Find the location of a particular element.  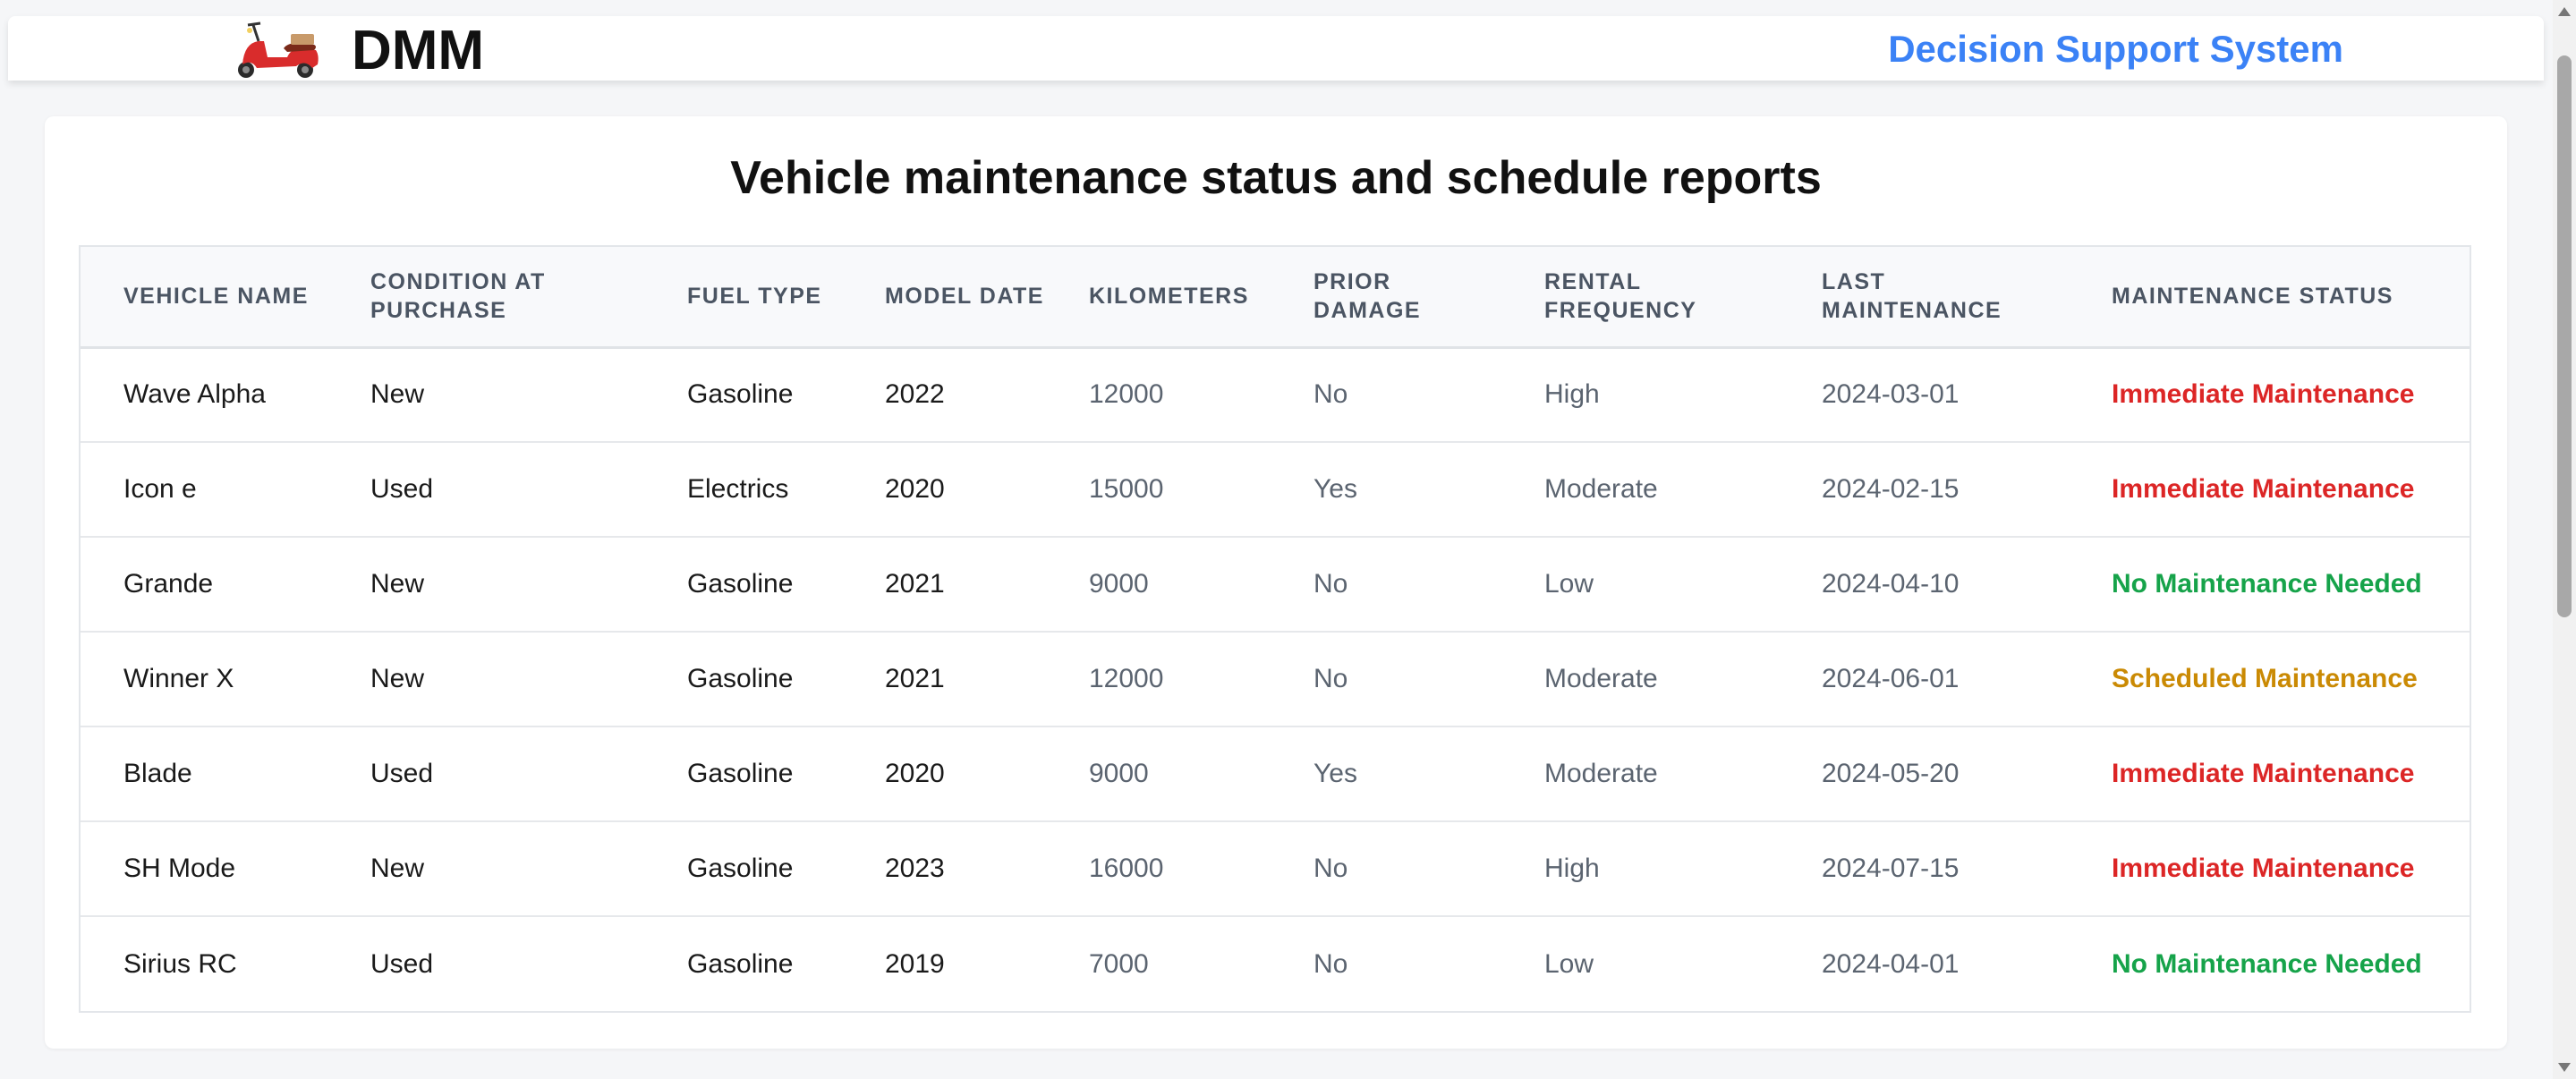

last-maintenance-cell: 2024-06-01 is located at coordinates (1891, 678).